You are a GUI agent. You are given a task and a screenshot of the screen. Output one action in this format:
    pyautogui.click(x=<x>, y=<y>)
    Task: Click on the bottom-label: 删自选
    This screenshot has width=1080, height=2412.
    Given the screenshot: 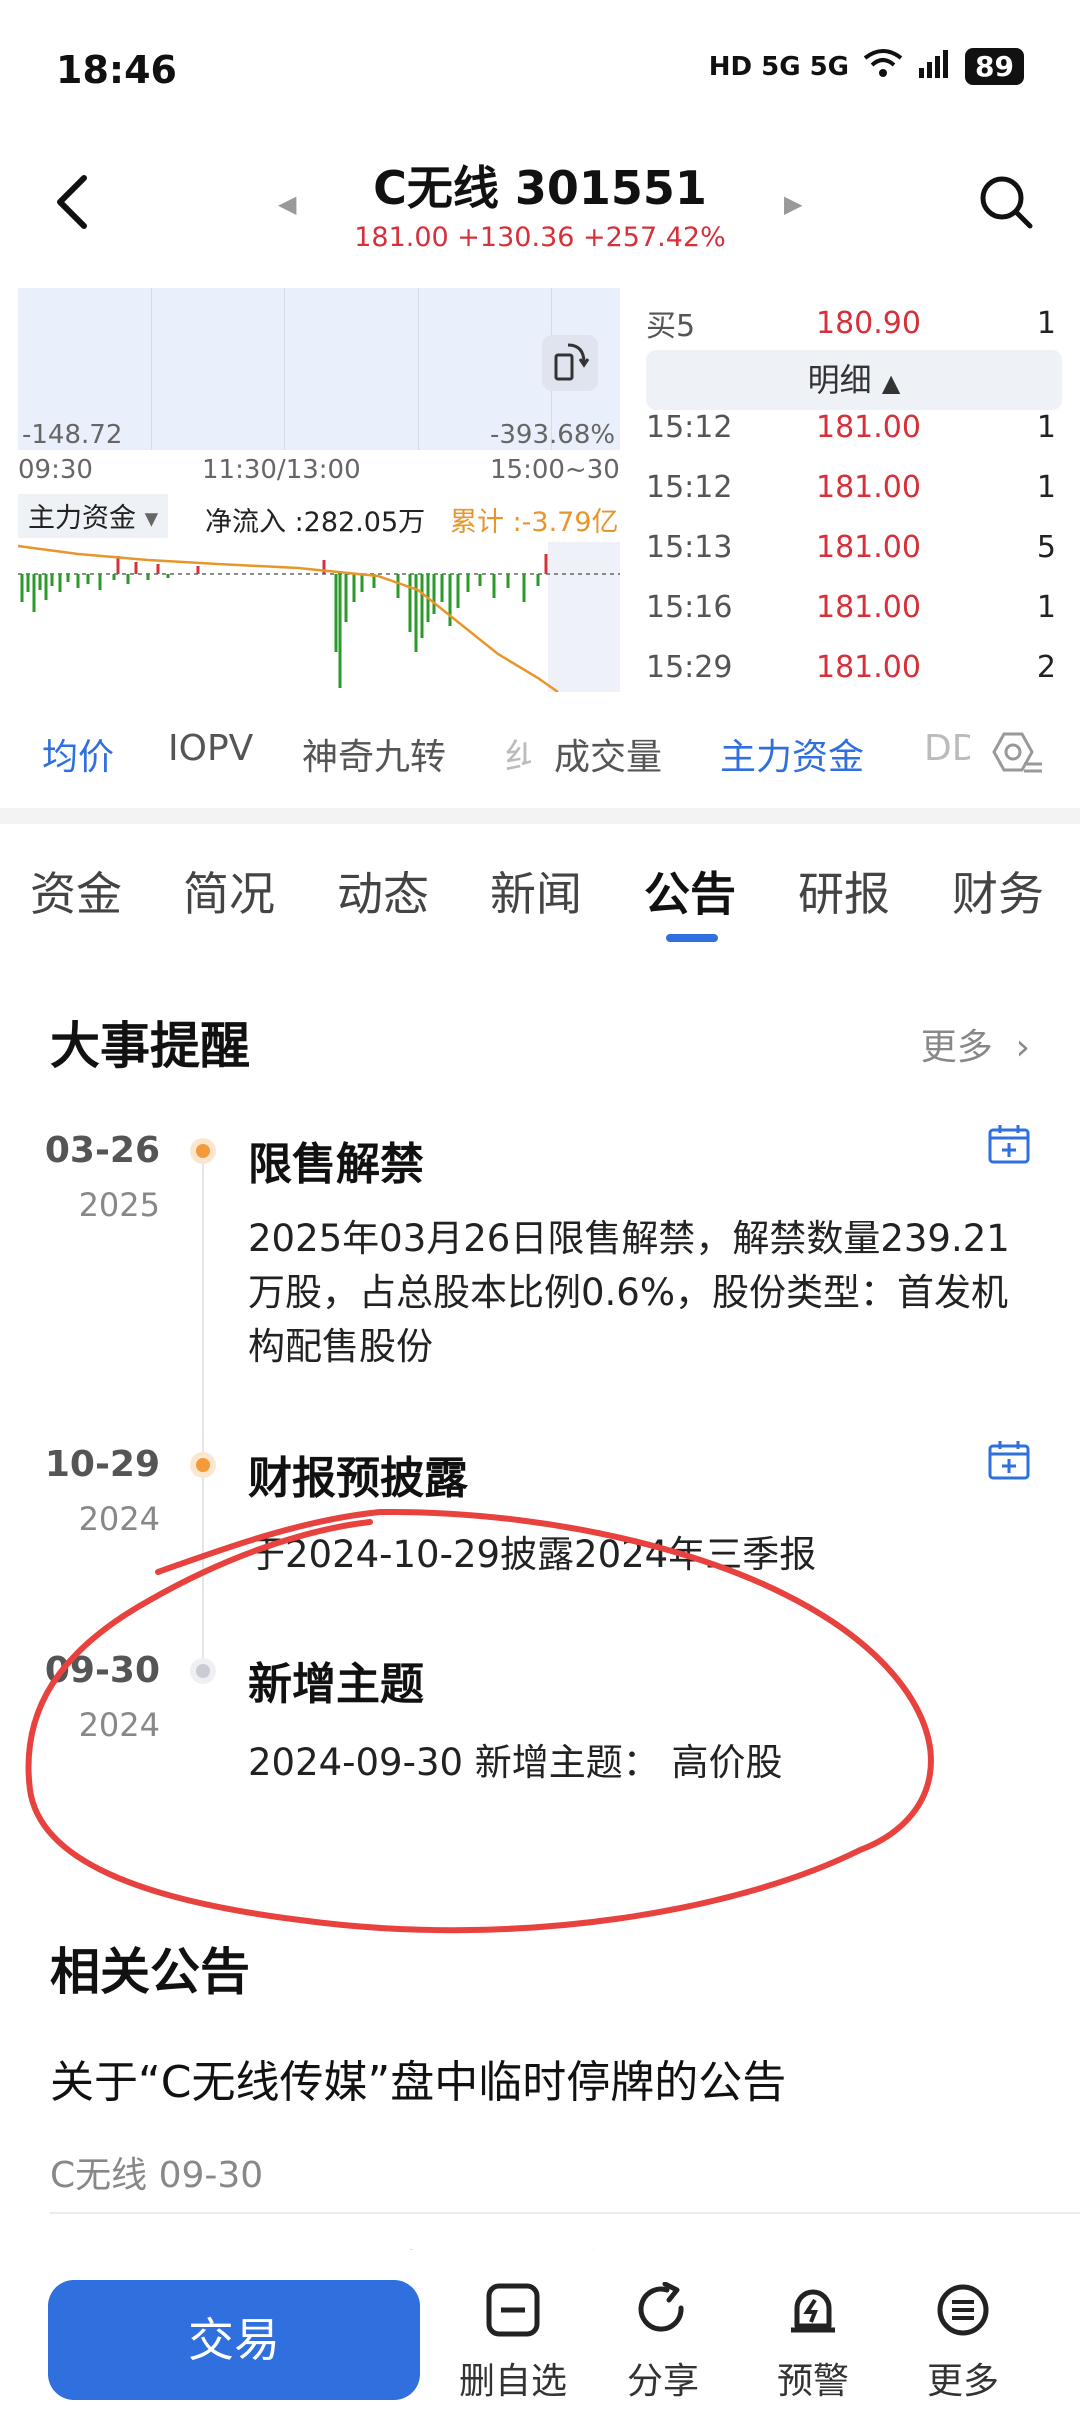 What is the action you would take?
    pyautogui.click(x=512, y=2381)
    